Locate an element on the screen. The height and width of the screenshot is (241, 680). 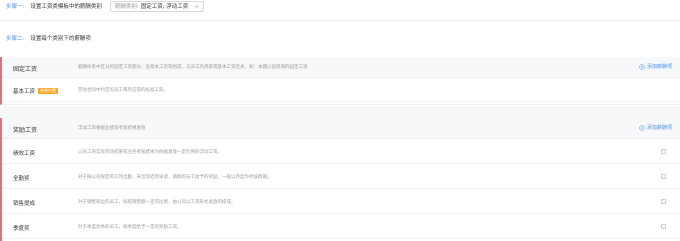
salary-item-row: 季度奖 对于季度优秀的员工，按季度给予一定的奖励工资。 is located at coordinates (341, 227).